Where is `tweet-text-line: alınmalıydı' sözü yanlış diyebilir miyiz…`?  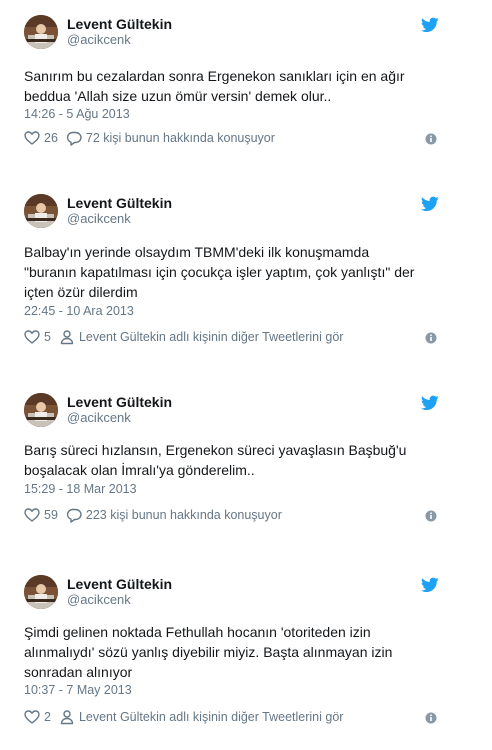 tweet-text-line: alınmalıydı' sözü yanlış diyebilir miyiz… is located at coordinates (208, 652).